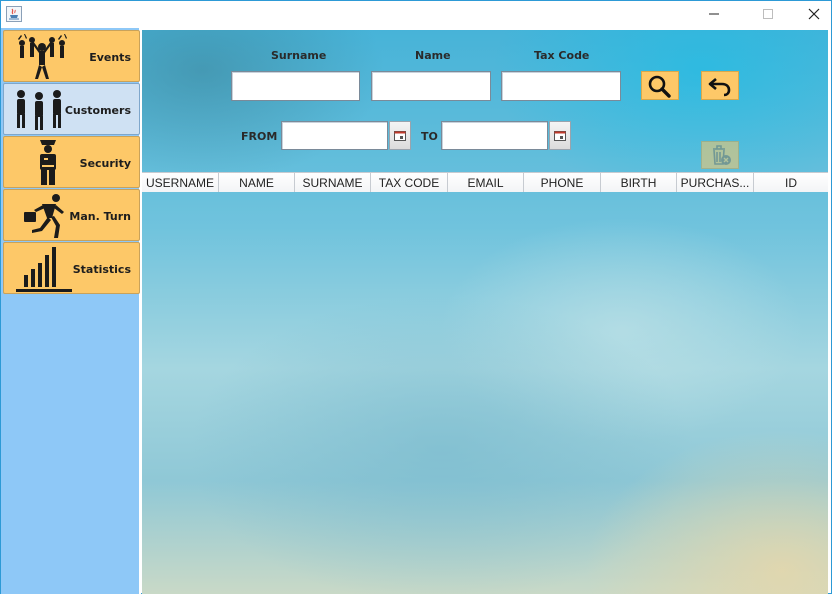 The width and height of the screenshot is (832, 594). Describe the element at coordinates (110, 57) in the screenshot. I see `sidebar-item-label: Events` at that location.